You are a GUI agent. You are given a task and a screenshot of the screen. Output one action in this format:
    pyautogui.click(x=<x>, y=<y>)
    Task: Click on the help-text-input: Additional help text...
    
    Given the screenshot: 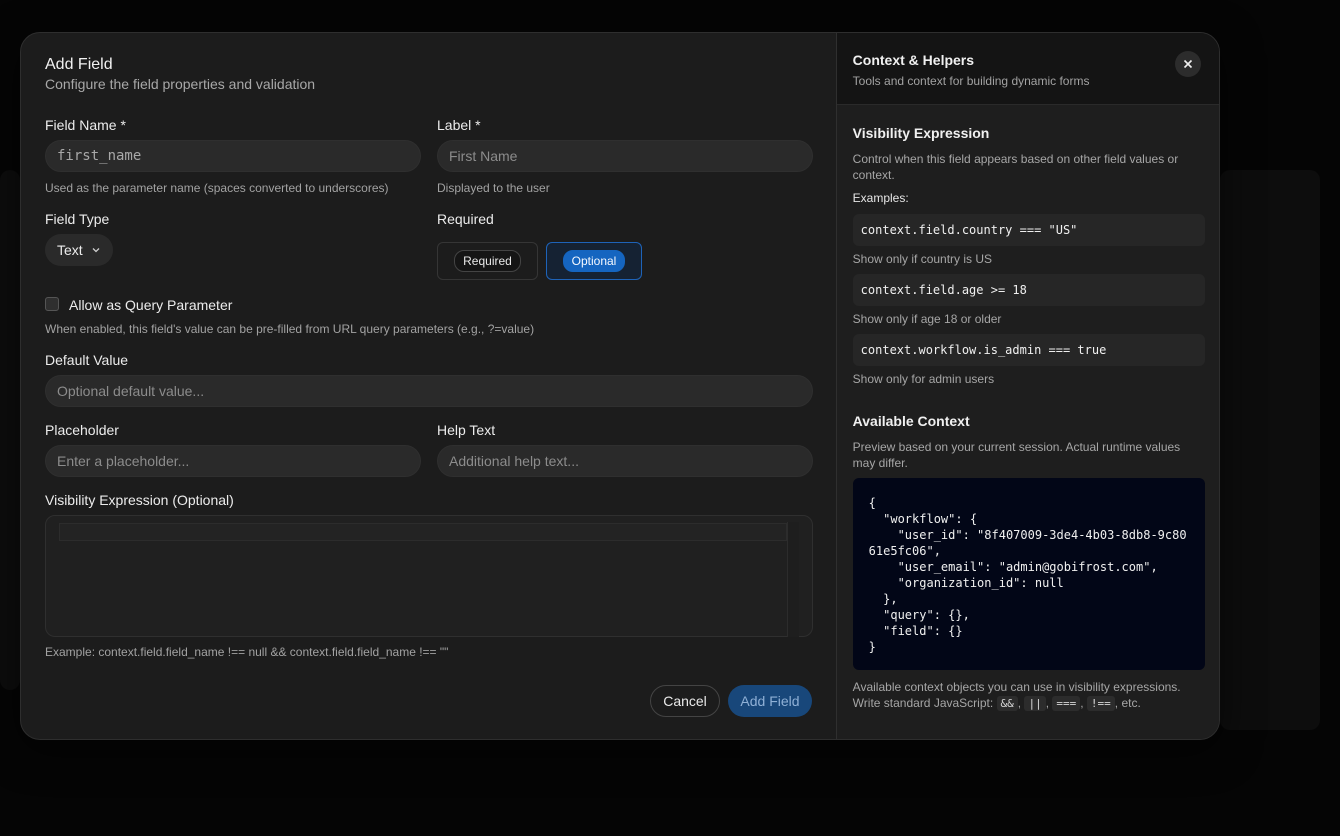 What is the action you would take?
    pyautogui.click(x=625, y=461)
    